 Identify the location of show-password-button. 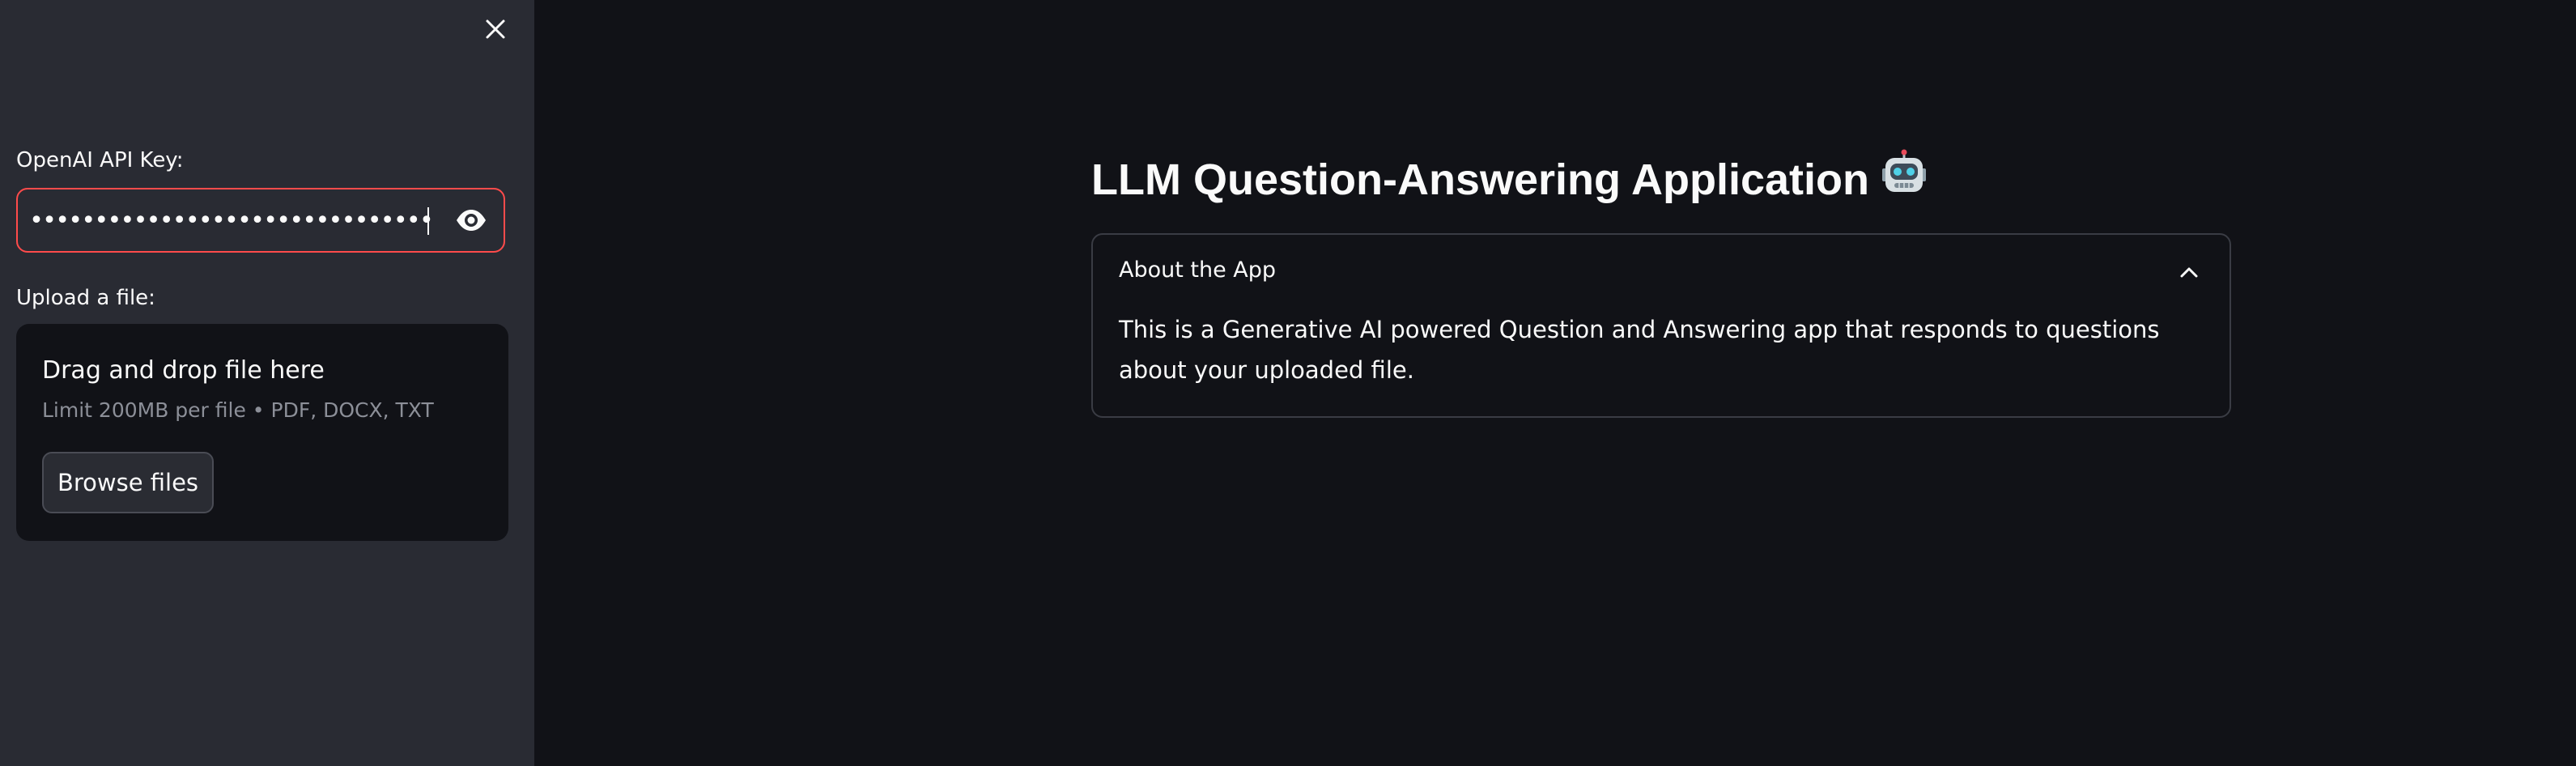
(472, 220).